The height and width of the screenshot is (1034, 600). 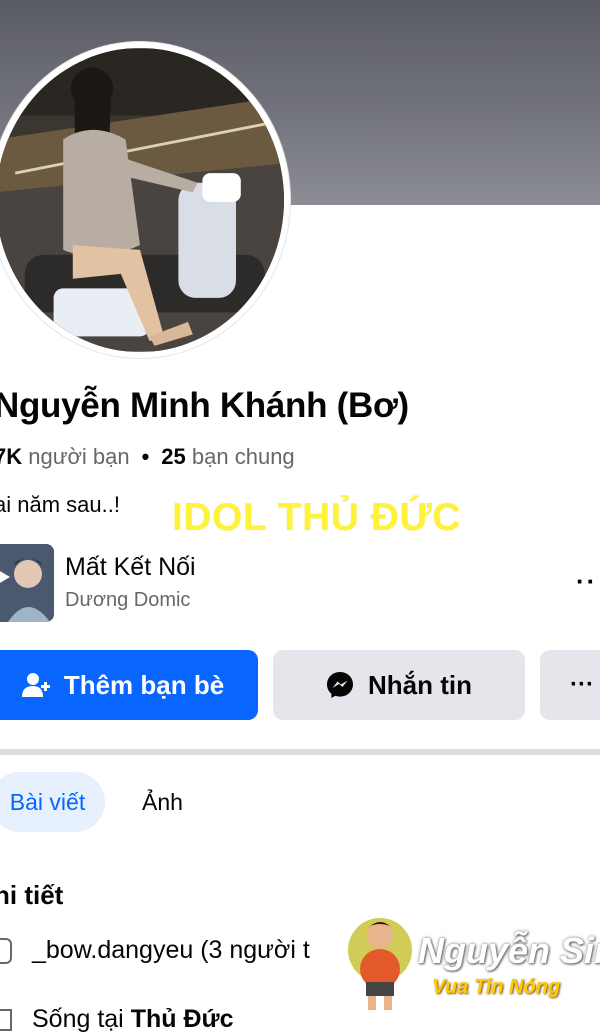 What do you see at coordinates (6, 950) in the screenshot?
I see `instagram-icon` at bounding box center [6, 950].